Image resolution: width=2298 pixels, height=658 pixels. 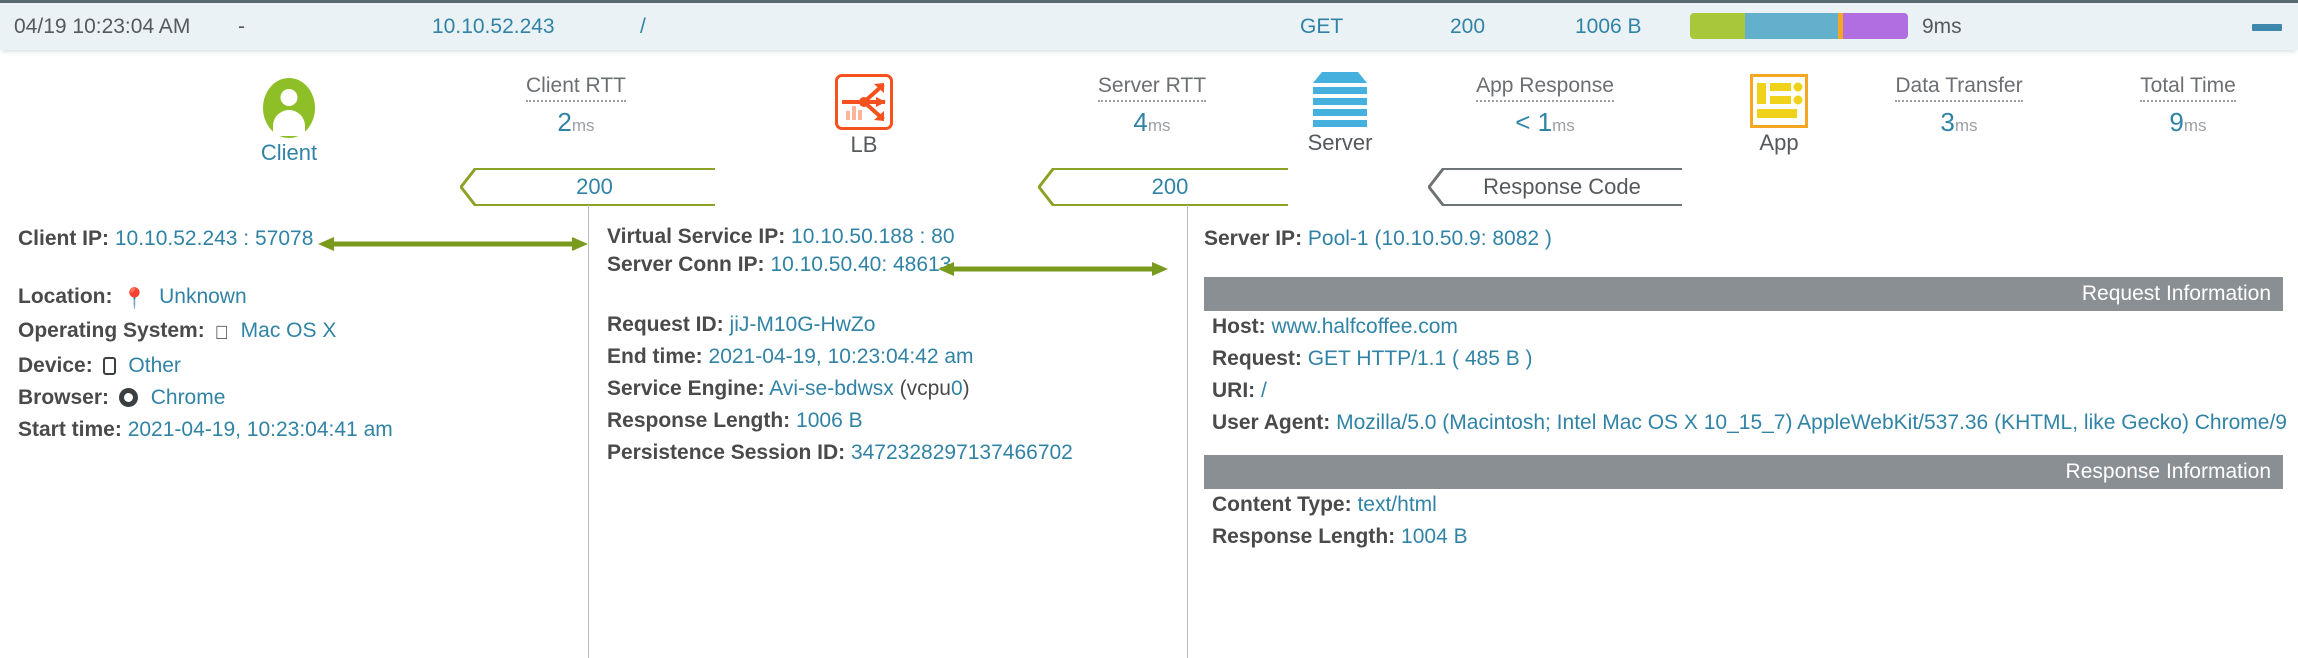 What do you see at coordinates (289, 108) in the screenshot?
I see `client-avatar-icon` at bounding box center [289, 108].